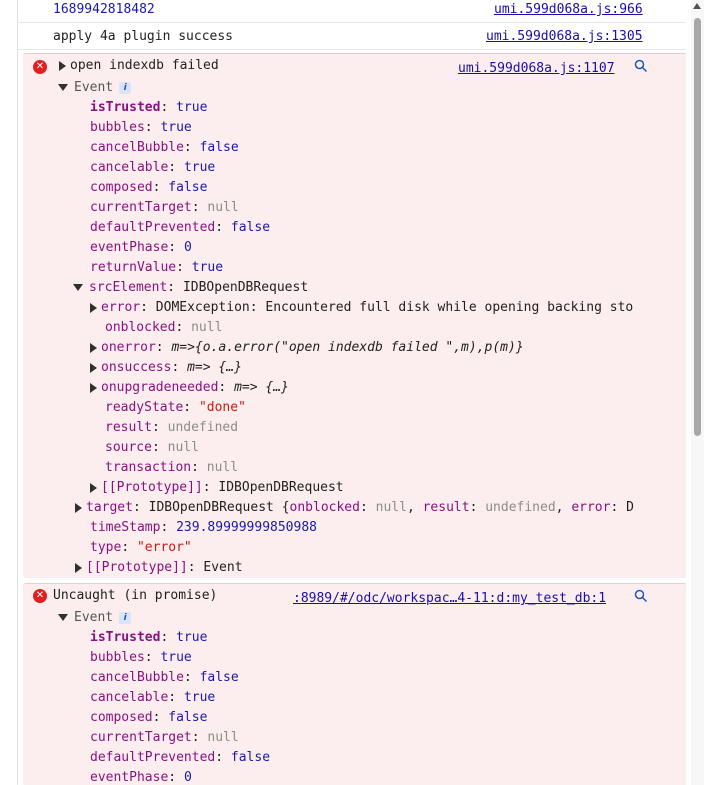 This screenshot has height=785, width=704. I want to click on prop-row-expandable: onupgradeneeded: m=> {…}, so click(189, 388).